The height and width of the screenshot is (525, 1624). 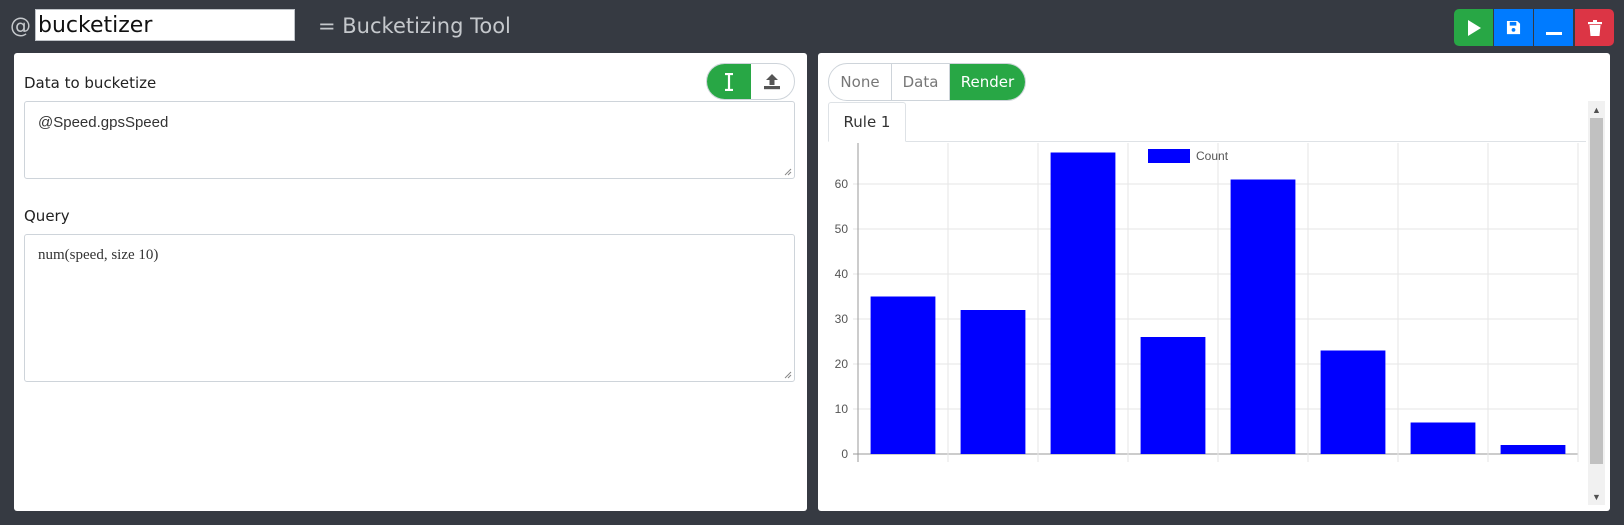 I want to click on data-textarea-value: @Speed.gpsSpeed, so click(x=103, y=122).